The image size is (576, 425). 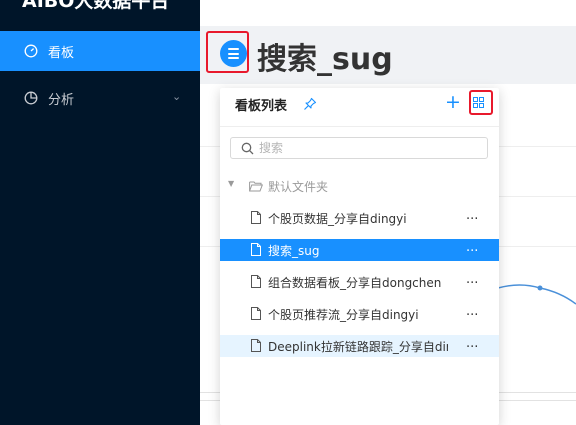 What do you see at coordinates (177, 96) in the screenshot?
I see `chevron-down-icon: ⌄` at bounding box center [177, 96].